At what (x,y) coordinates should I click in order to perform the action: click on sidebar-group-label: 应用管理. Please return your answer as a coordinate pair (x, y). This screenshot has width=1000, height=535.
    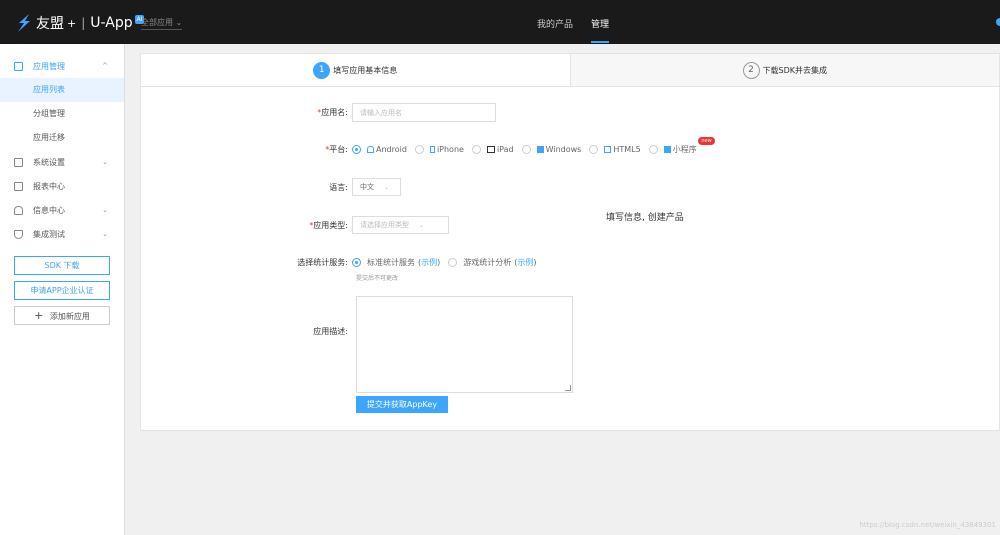
    Looking at the image, I should click on (49, 66).